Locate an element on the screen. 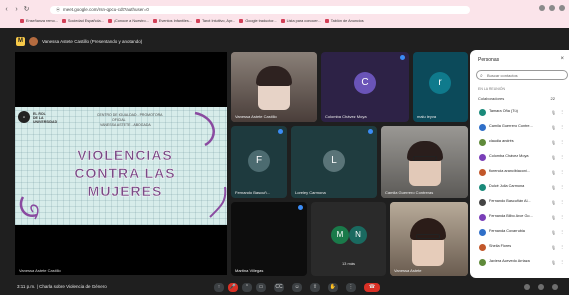 This screenshot has width=569, height=295. people-list-item: Javiera Acevedo Arriaza 🎙 ⋮ is located at coordinates (521, 263).